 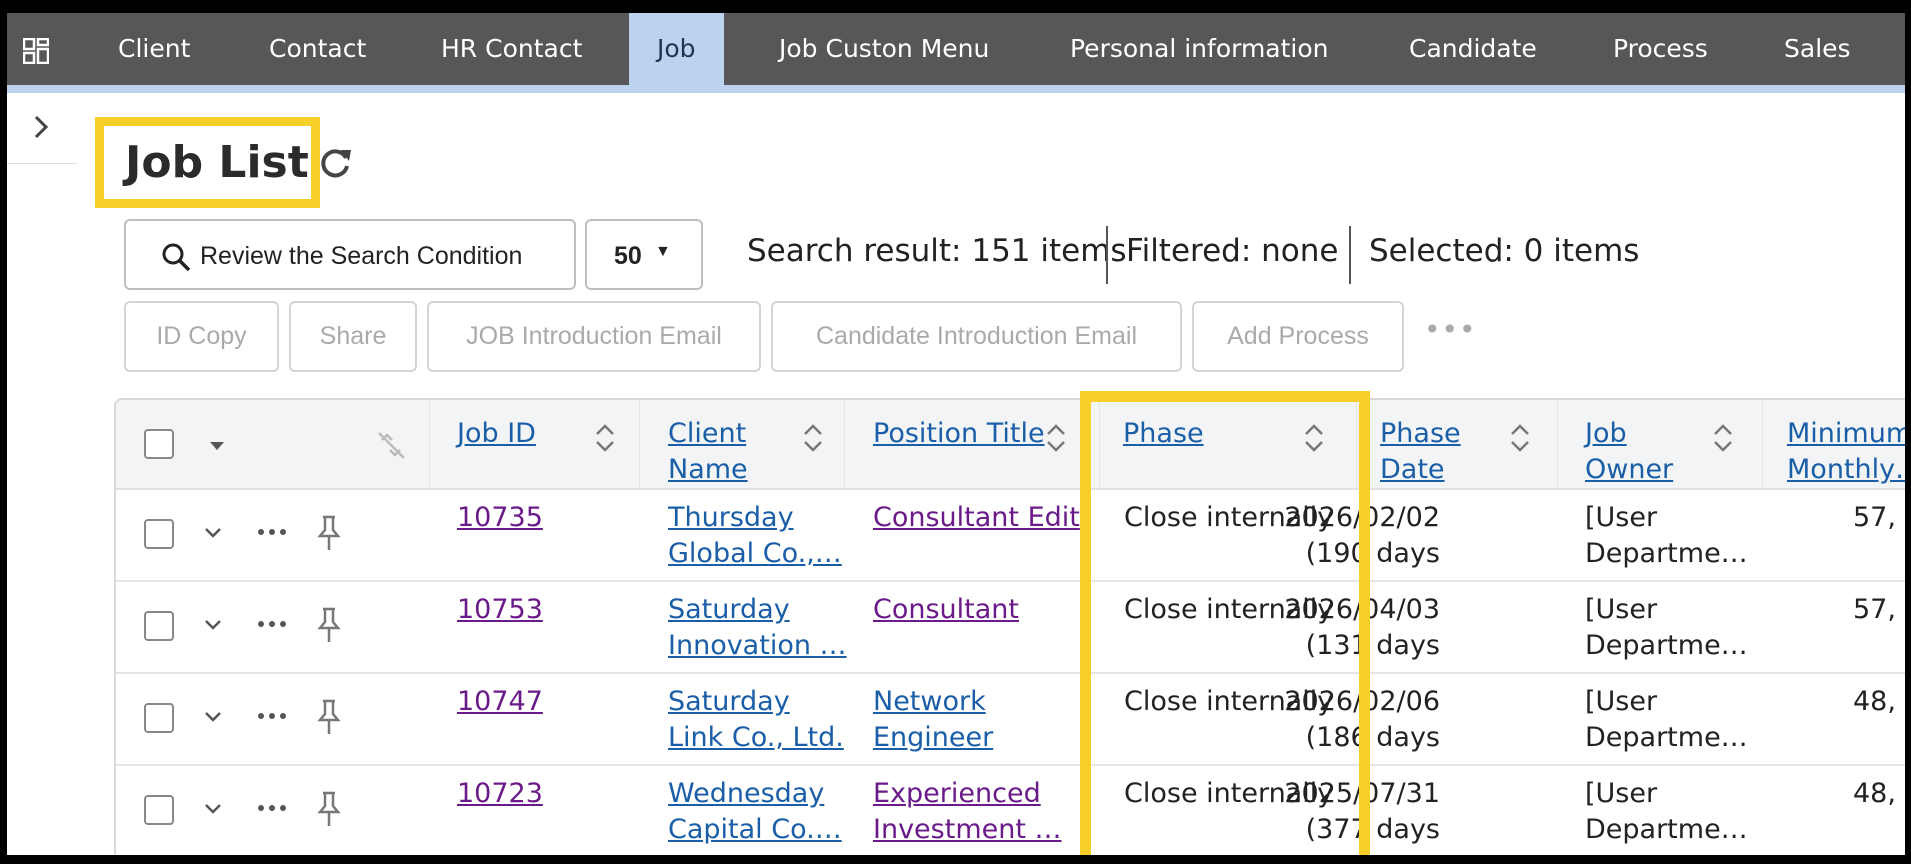 What do you see at coordinates (594, 336) in the screenshot?
I see `job-introduction-email-button: JOB Introduction Email` at bounding box center [594, 336].